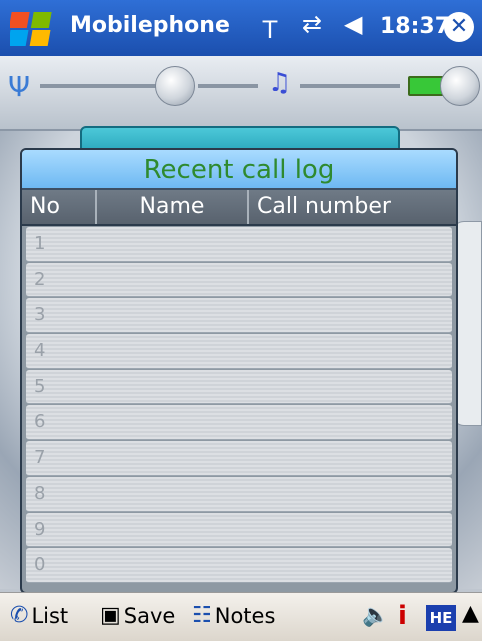  Describe the element at coordinates (239, 244) in the screenshot. I see `table-row: 1` at that location.